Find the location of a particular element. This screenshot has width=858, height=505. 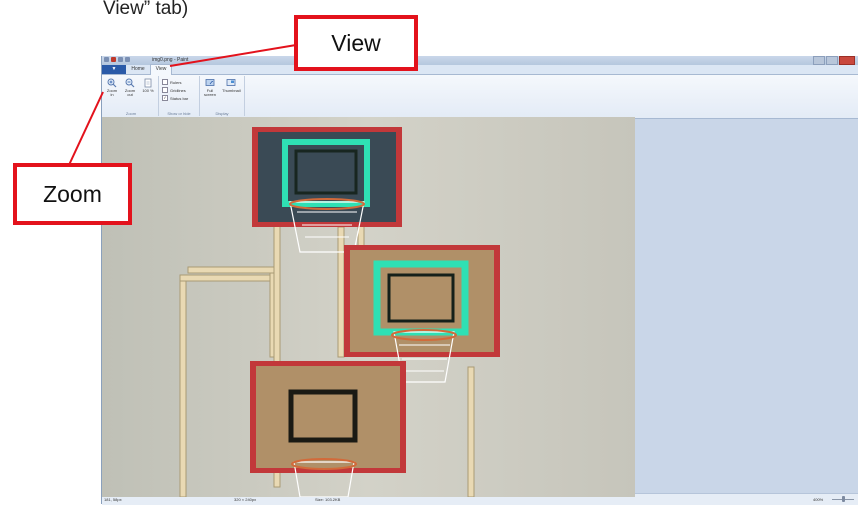

title-bar: img0.png - Paint is located at coordinates (480, 60).